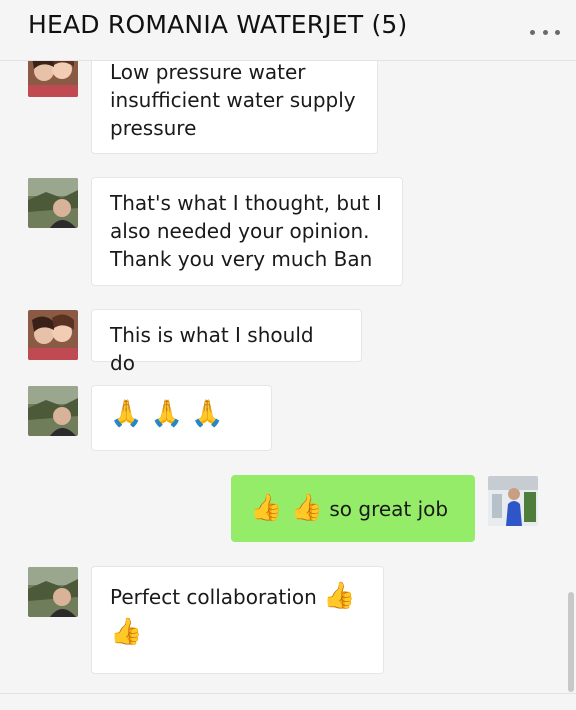 Image resolution: width=576 pixels, height=710 pixels. Describe the element at coordinates (240, 231) in the screenshot. I see `message-text: also needed your opinion.` at that location.